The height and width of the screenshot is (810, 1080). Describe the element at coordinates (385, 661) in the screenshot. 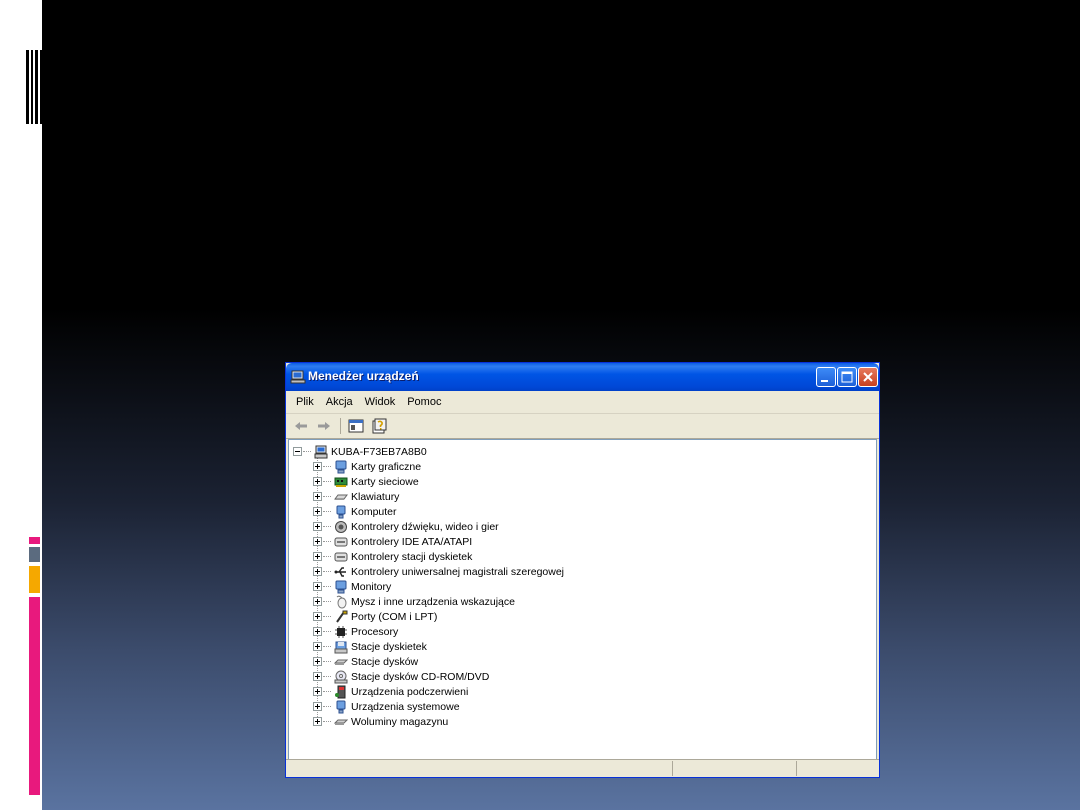

I see `item-label: Stacje dysków` at that location.